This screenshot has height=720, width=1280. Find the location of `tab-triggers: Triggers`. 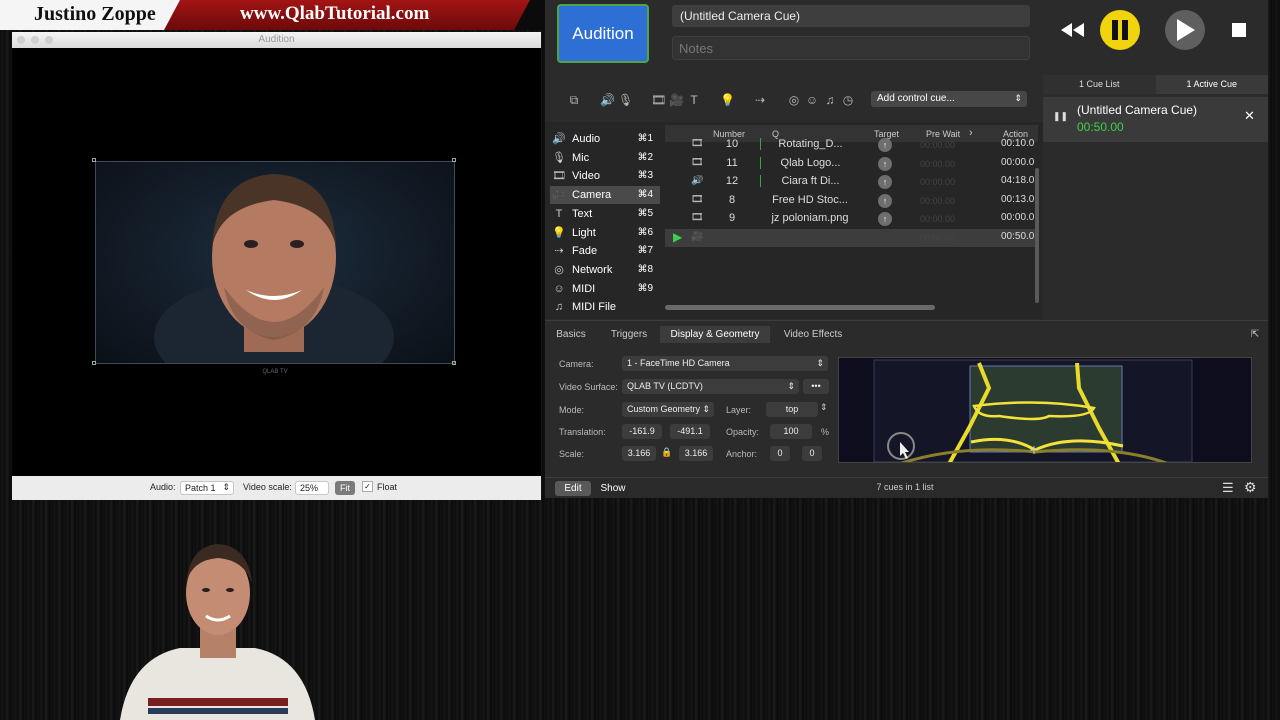

tab-triggers: Triggers is located at coordinates (629, 334).